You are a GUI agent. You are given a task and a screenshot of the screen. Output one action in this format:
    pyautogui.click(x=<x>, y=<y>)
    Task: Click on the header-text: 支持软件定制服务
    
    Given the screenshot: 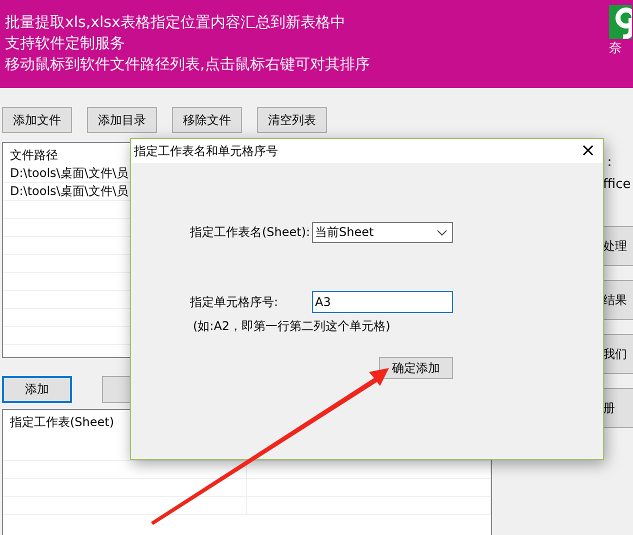 What is the action you would take?
    pyautogui.click(x=65, y=43)
    